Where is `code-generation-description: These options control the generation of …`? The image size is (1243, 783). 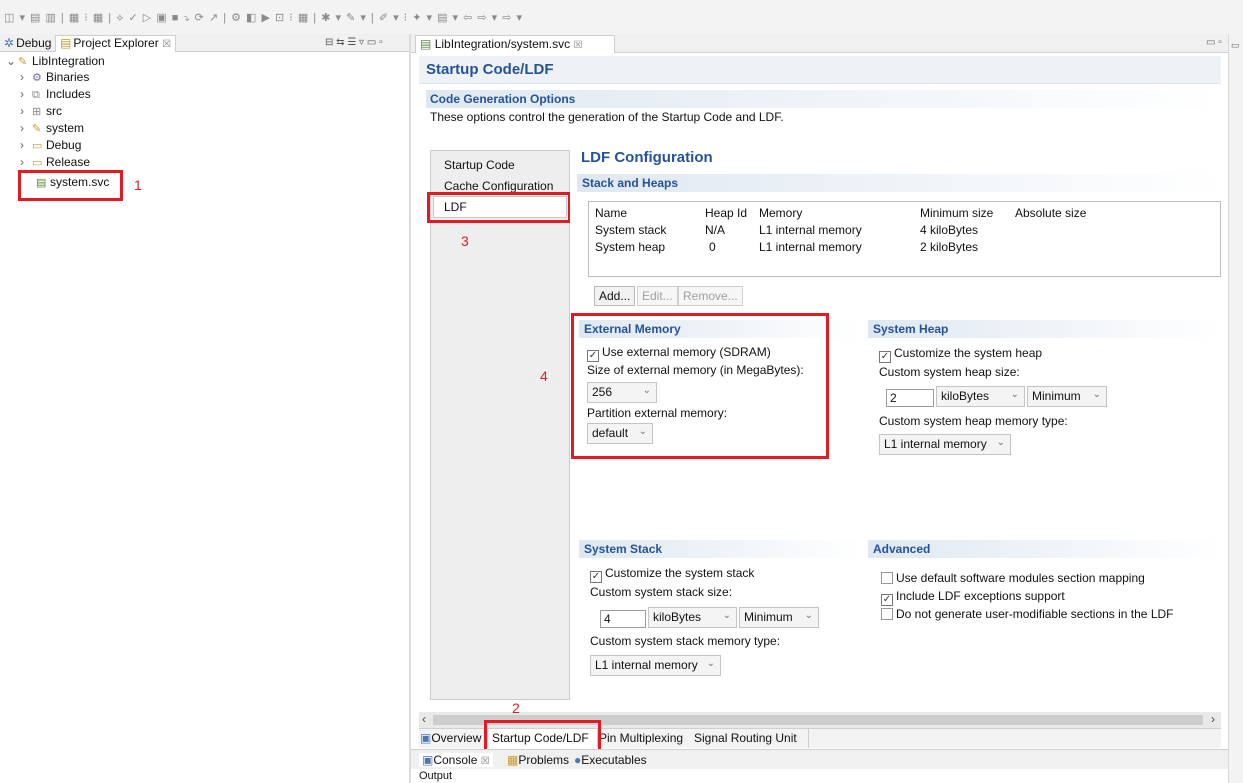 code-generation-description: These options control the generation of … is located at coordinates (607, 117).